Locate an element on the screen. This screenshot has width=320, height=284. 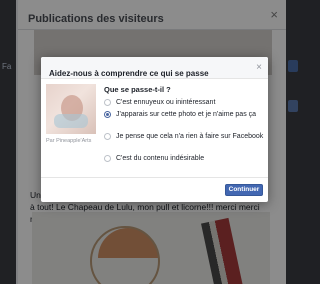
radio-in-photo is located at coordinates (107, 114).